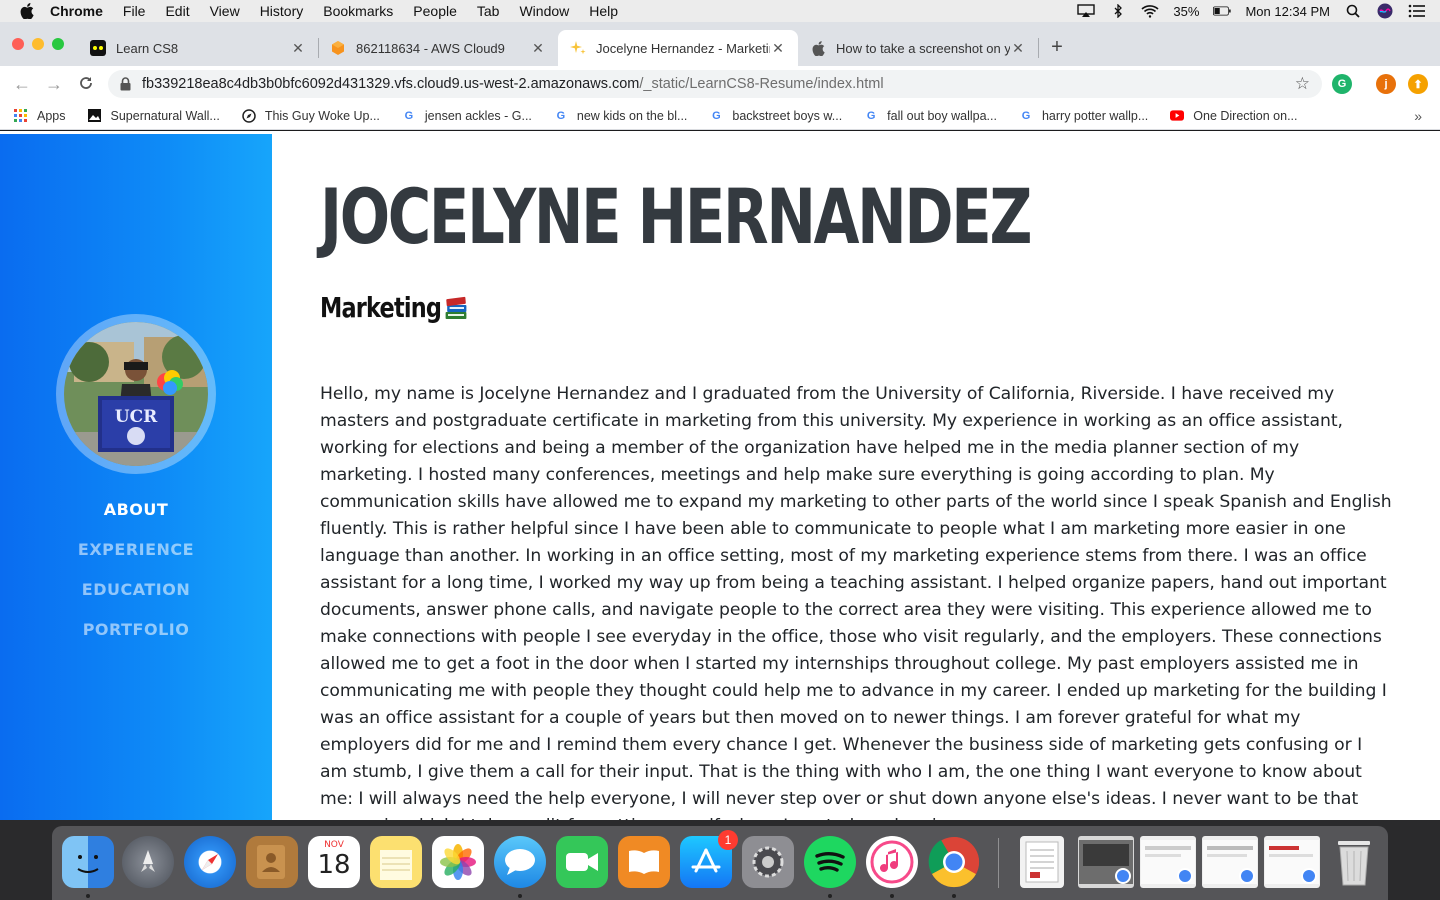 The height and width of the screenshot is (900, 1440). I want to click on menu-app-name: Chrome, so click(76, 11).